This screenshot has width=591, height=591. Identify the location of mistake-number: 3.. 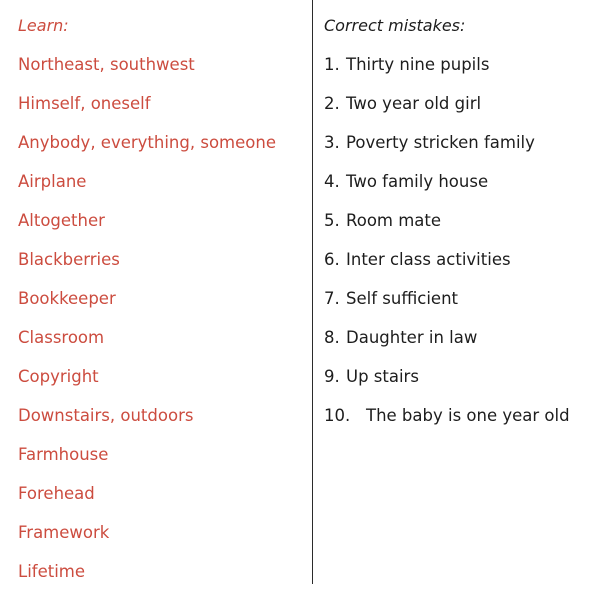
(332, 142).